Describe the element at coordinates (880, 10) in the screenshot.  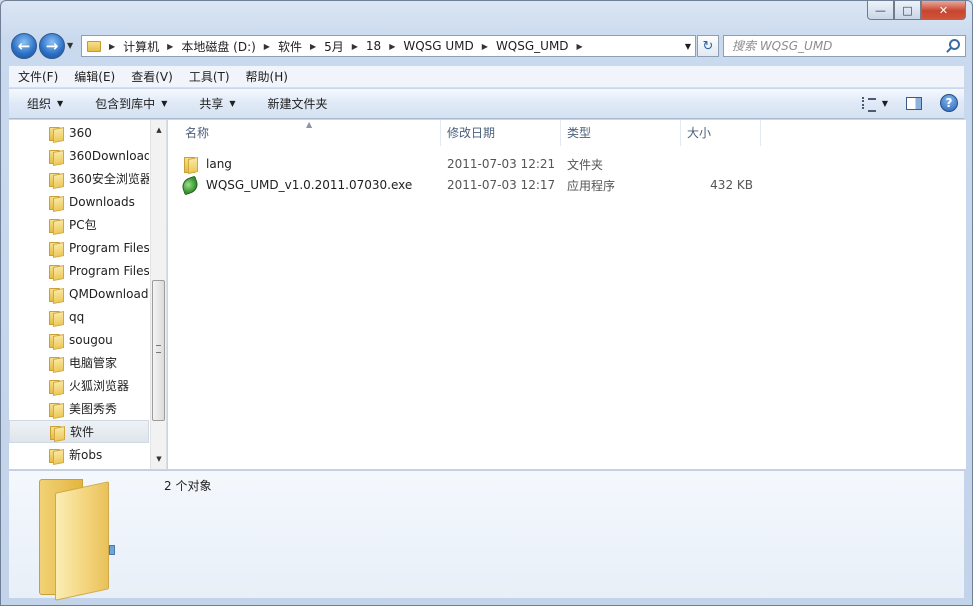
I see `minimize-button: —` at that location.